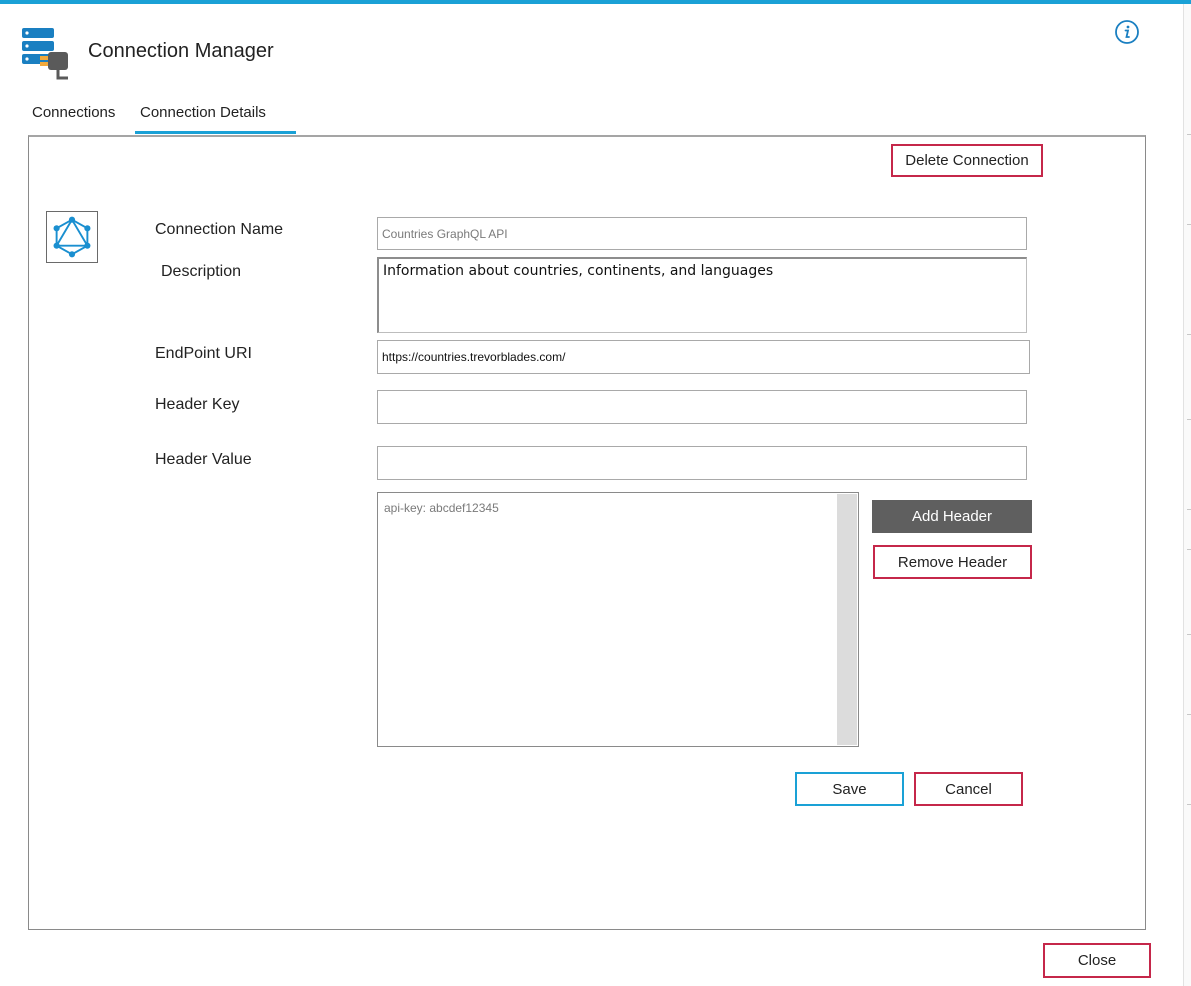  Describe the element at coordinates (967, 160) in the screenshot. I see `delete-connection-button: Delete Connection` at that location.